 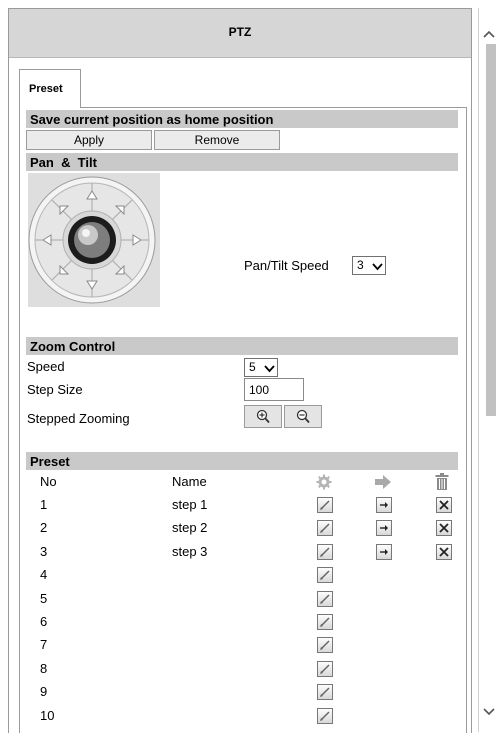 I want to click on pan-tilt-speed-label: Pan/Tilt Speed, so click(x=286, y=265).